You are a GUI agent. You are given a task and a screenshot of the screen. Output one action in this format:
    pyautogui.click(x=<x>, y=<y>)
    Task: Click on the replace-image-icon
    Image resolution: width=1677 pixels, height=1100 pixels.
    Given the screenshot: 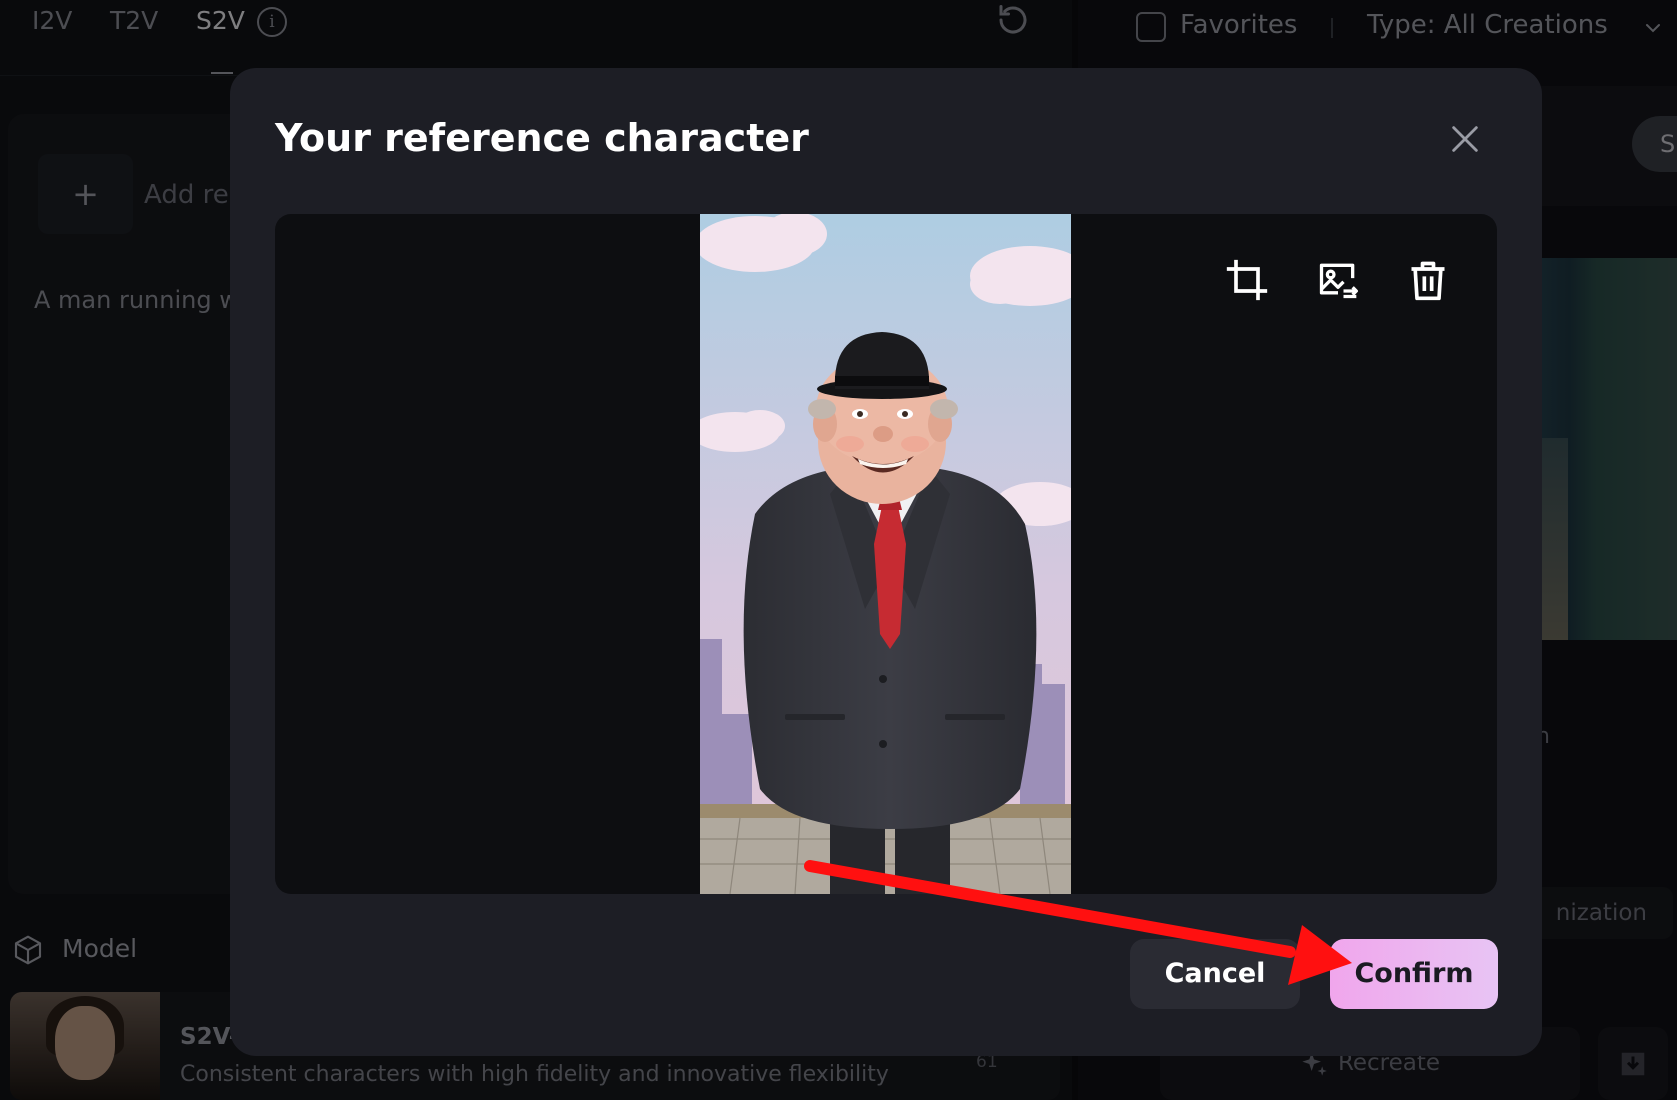 What is the action you would take?
    pyautogui.click(x=1338, y=280)
    